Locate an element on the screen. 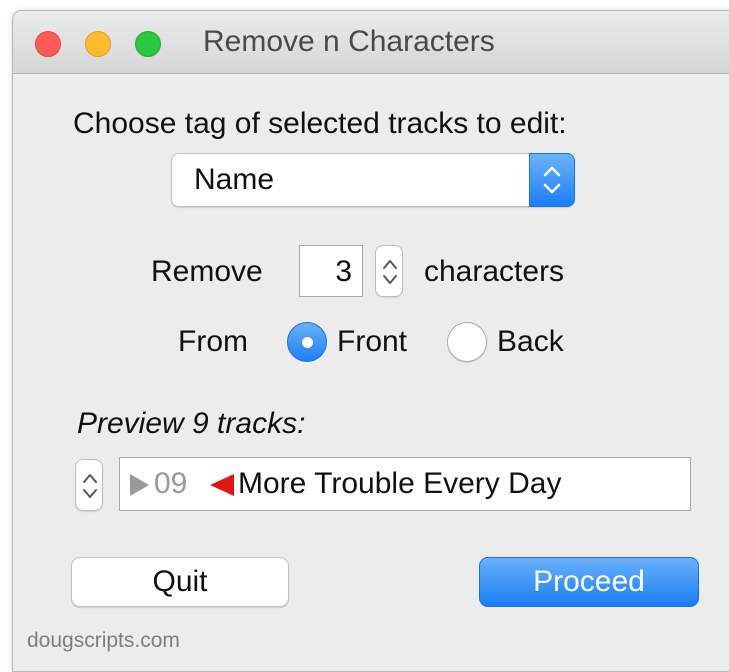  remove-count-field: 3 is located at coordinates (331, 271).